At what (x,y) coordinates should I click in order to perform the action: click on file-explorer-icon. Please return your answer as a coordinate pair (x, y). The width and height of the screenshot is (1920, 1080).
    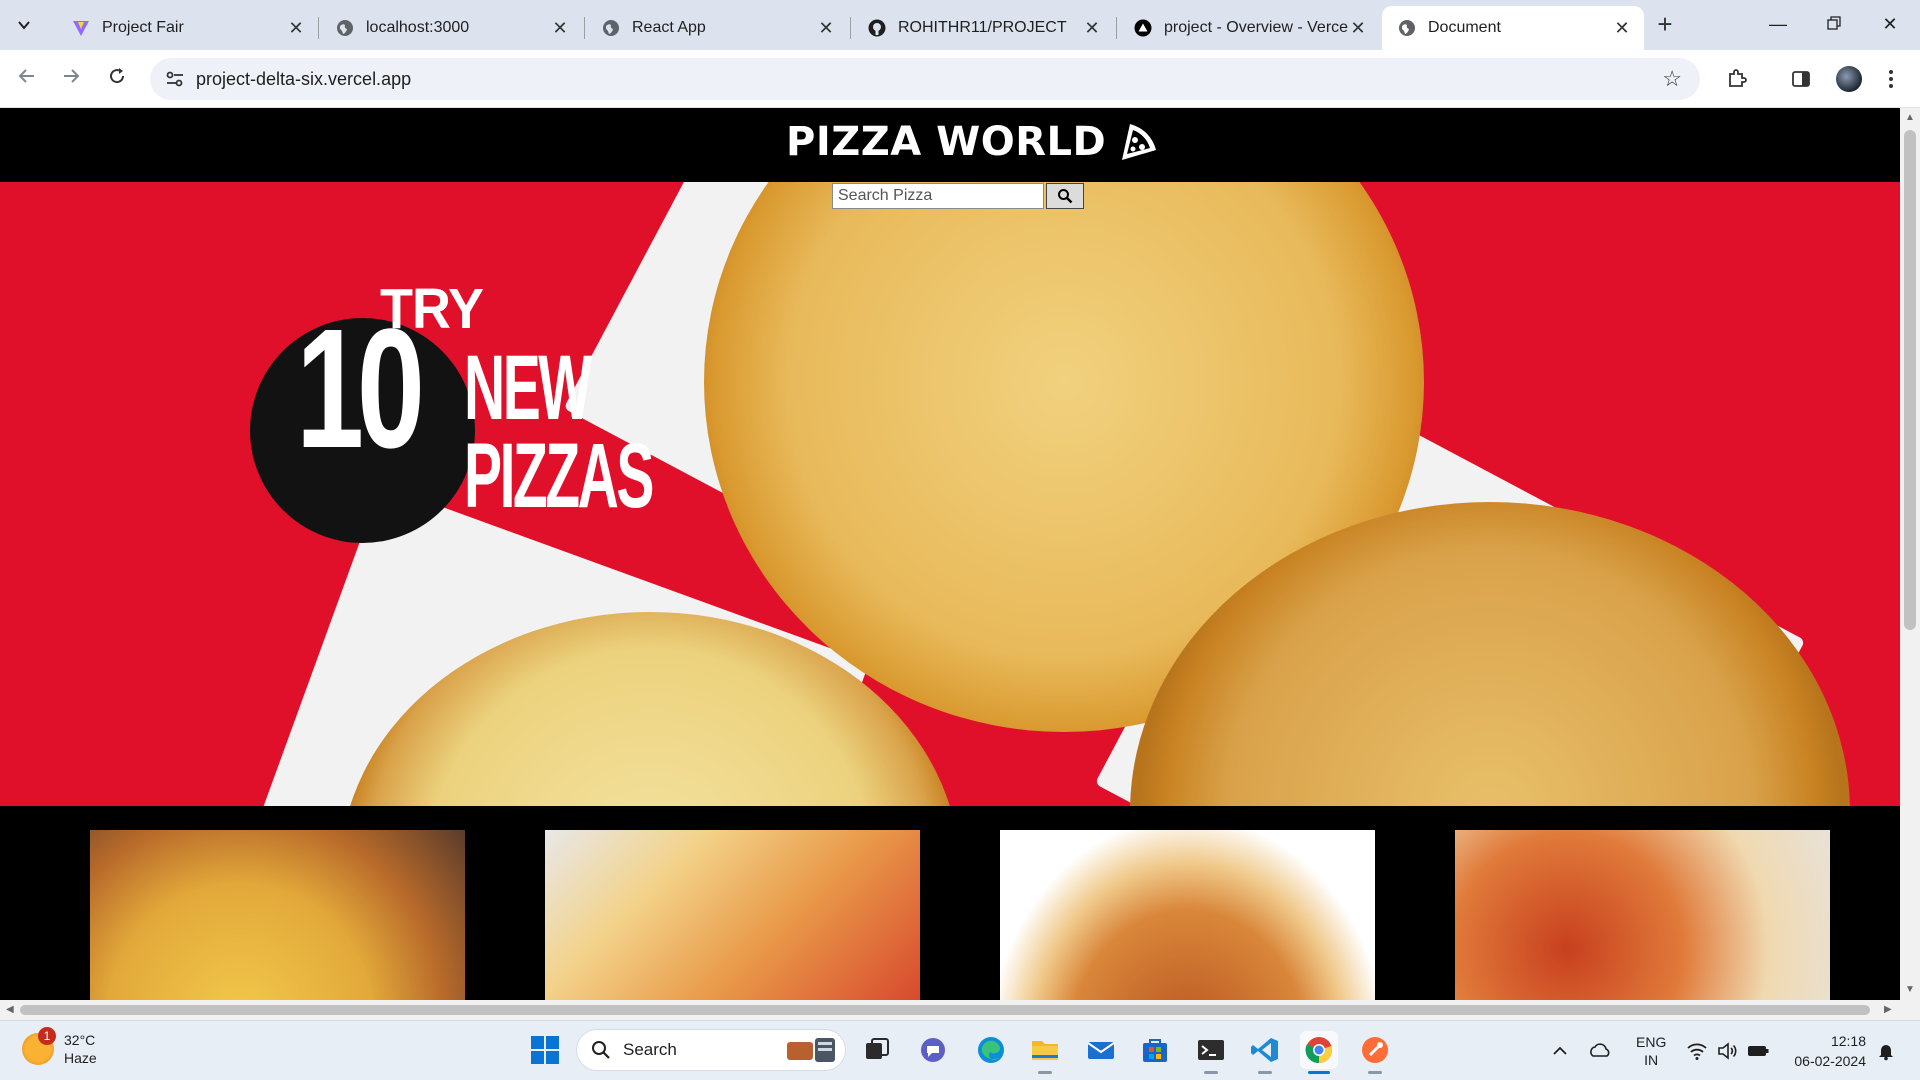
    Looking at the image, I should click on (1045, 1050).